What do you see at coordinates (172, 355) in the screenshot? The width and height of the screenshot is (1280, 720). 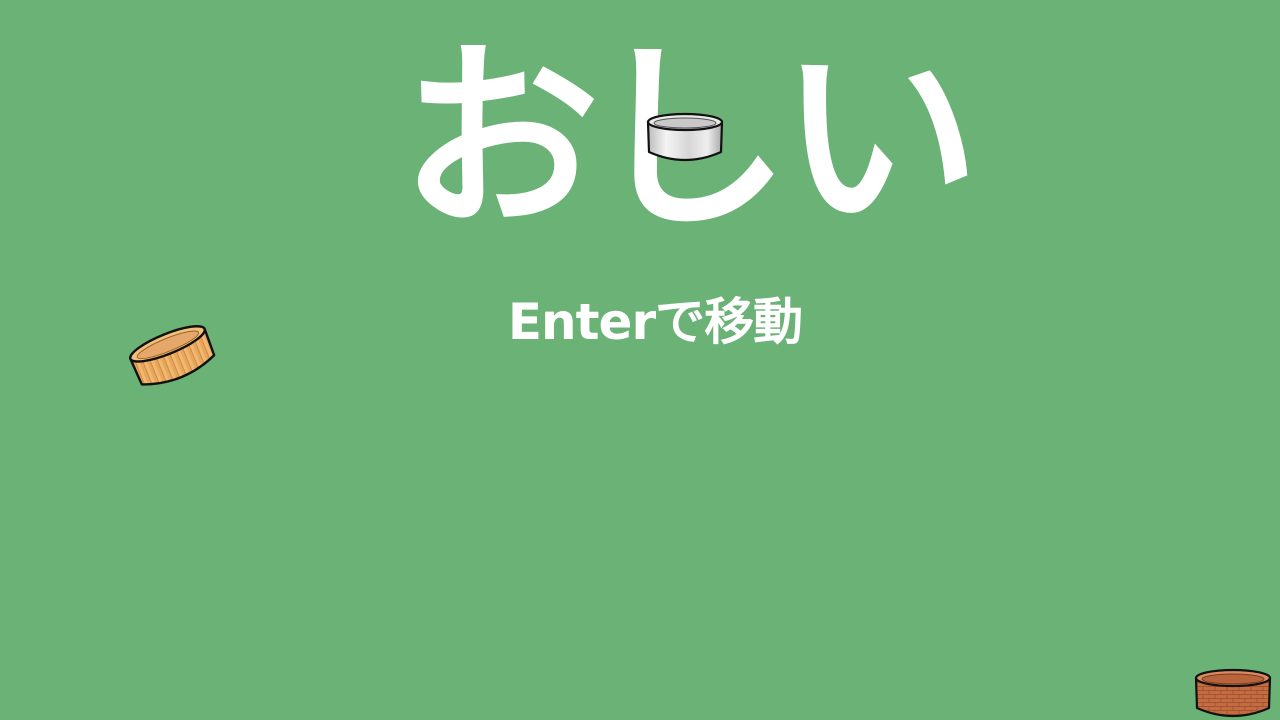 I see `wooden-tub-icon` at bounding box center [172, 355].